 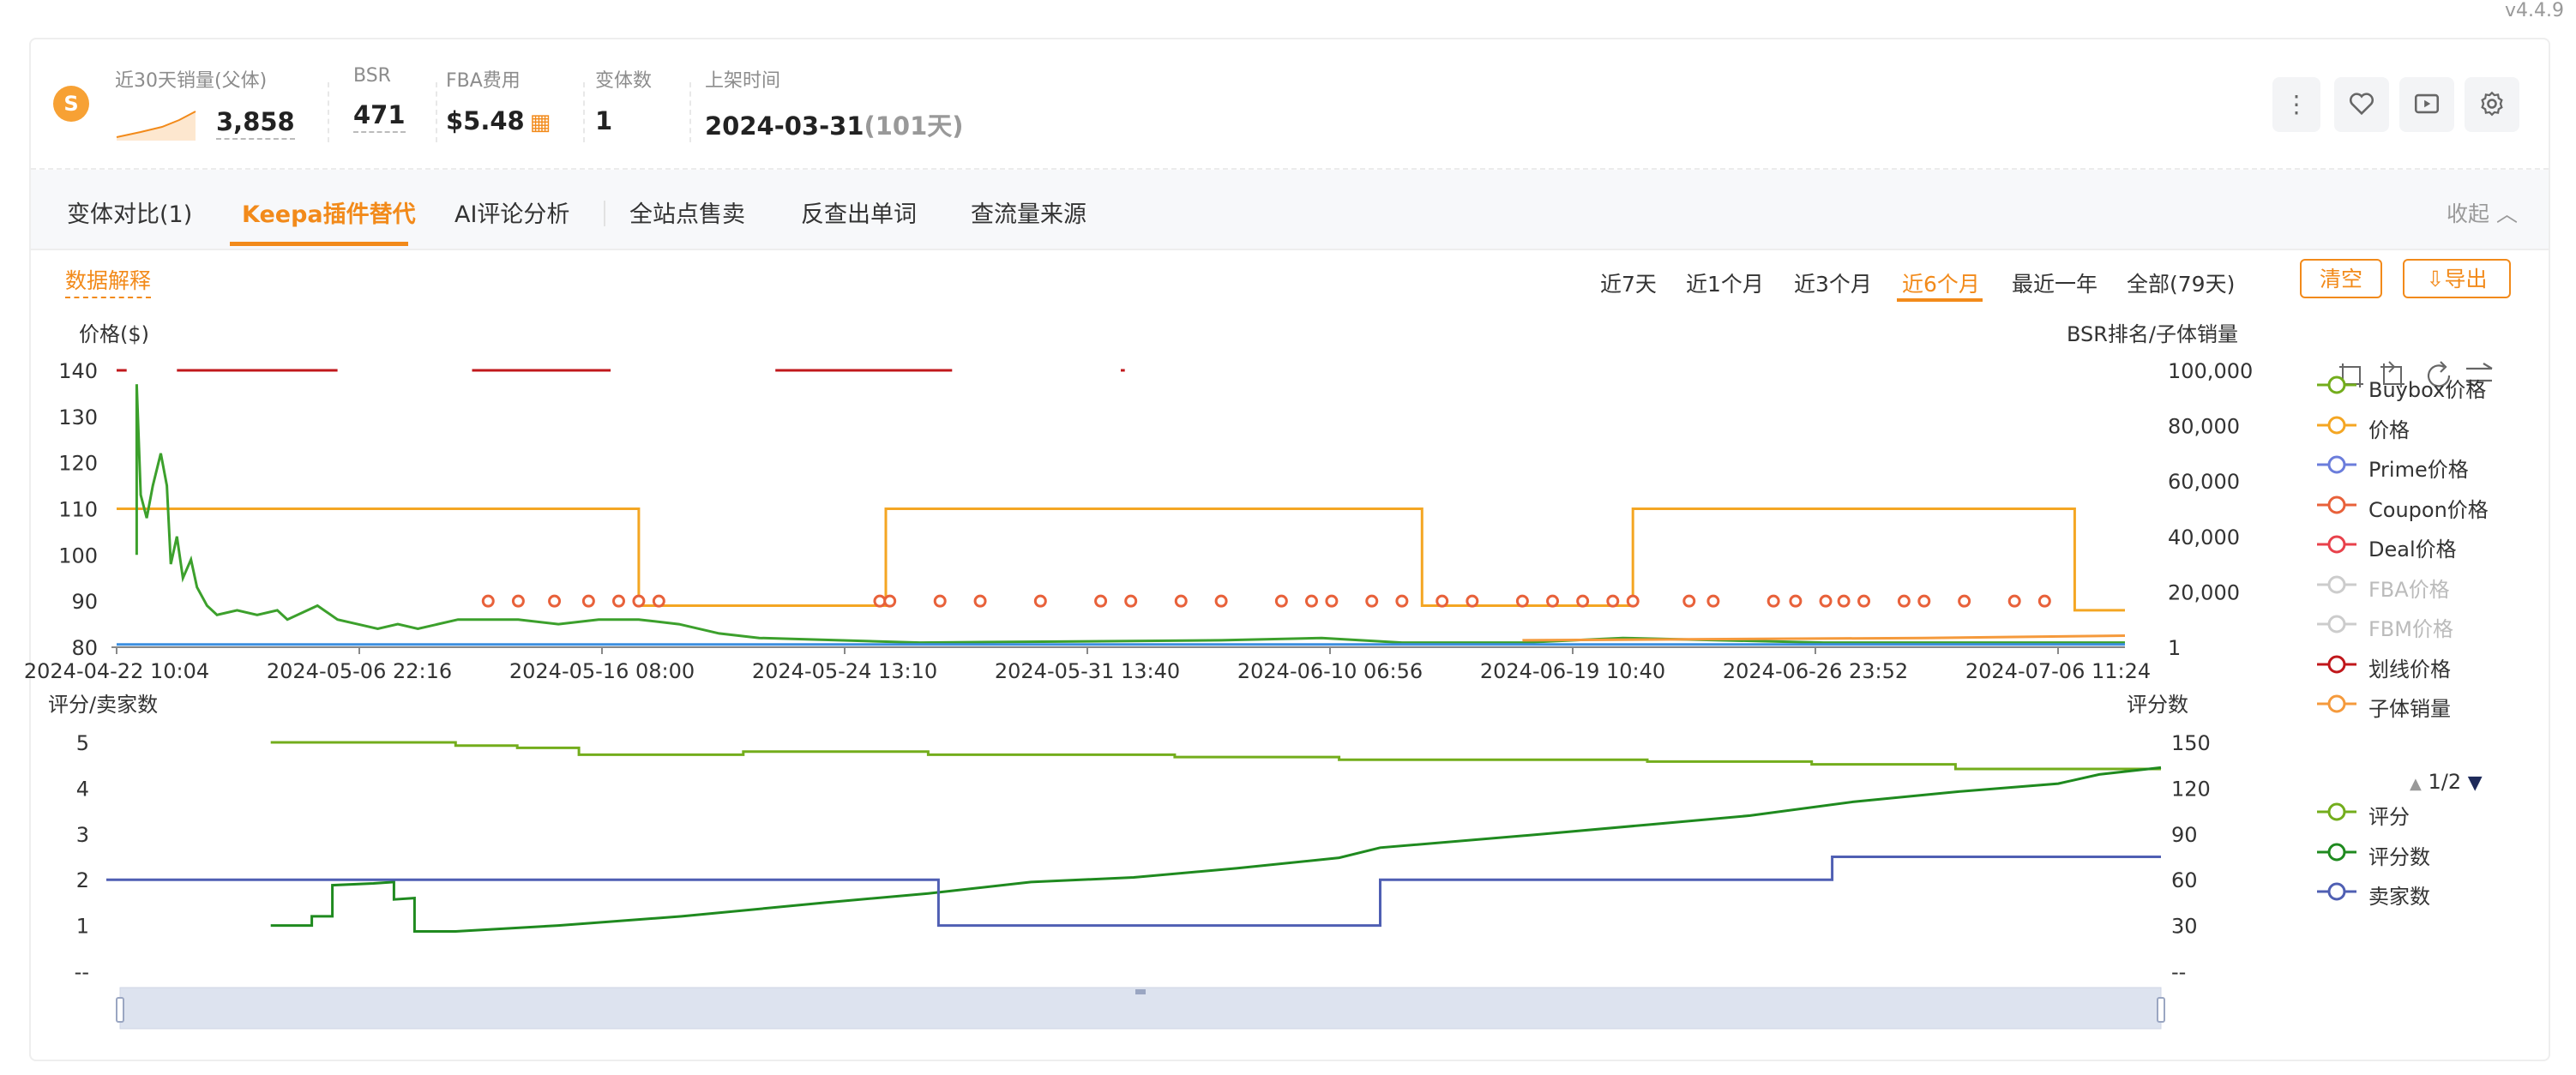 What do you see at coordinates (2191, 789) in the screenshot?
I see `y2-tick-label: 120` at bounding box center [2191, 789].